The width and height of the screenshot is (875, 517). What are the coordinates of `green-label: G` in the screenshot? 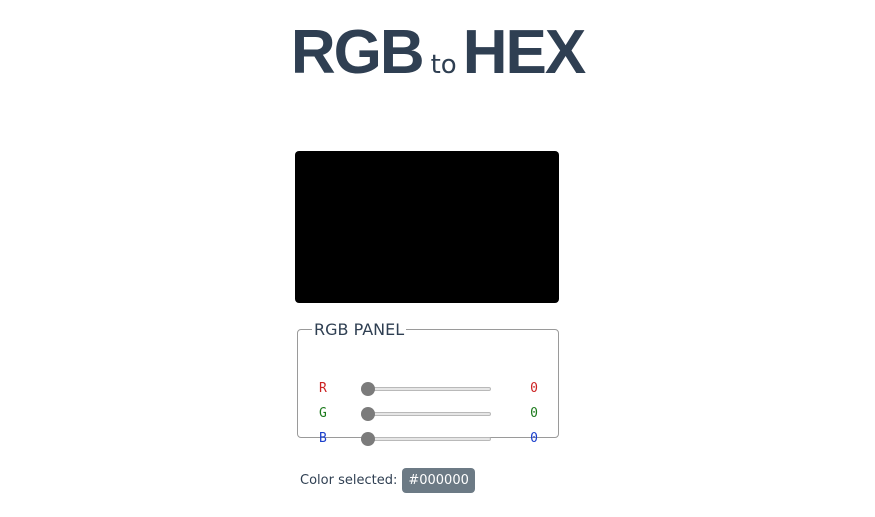 It's located at (323, 413).